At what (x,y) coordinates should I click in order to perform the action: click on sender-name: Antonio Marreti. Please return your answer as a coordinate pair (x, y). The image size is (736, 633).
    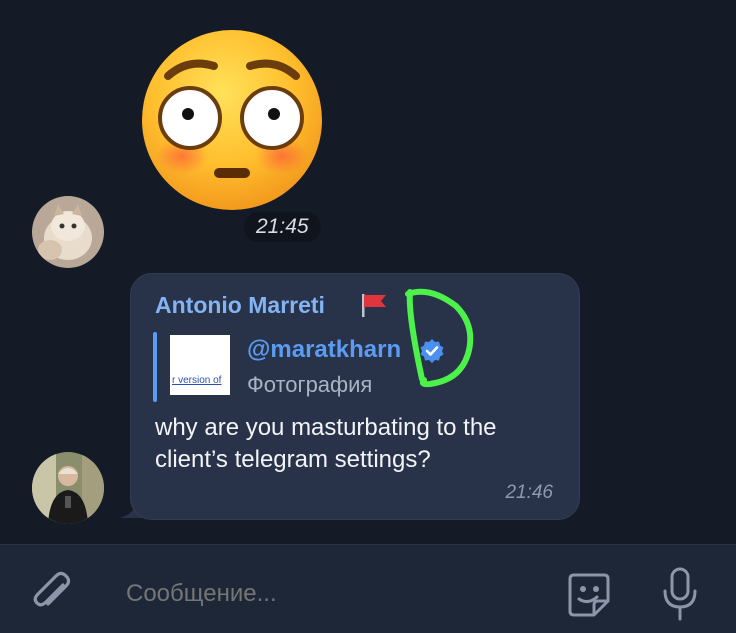
    Looking at the image, I should click on (240, 305).